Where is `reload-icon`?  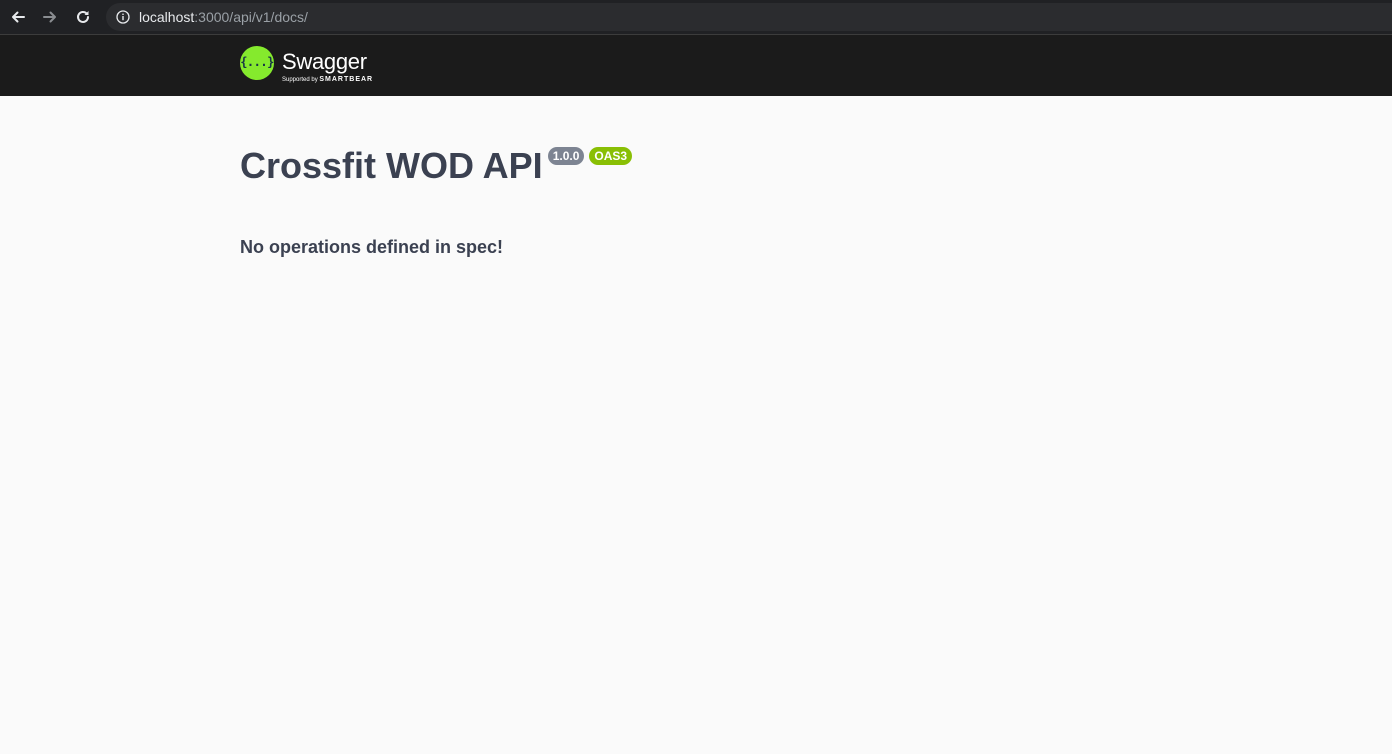 reload-icon is located at coordinates (83, 16).